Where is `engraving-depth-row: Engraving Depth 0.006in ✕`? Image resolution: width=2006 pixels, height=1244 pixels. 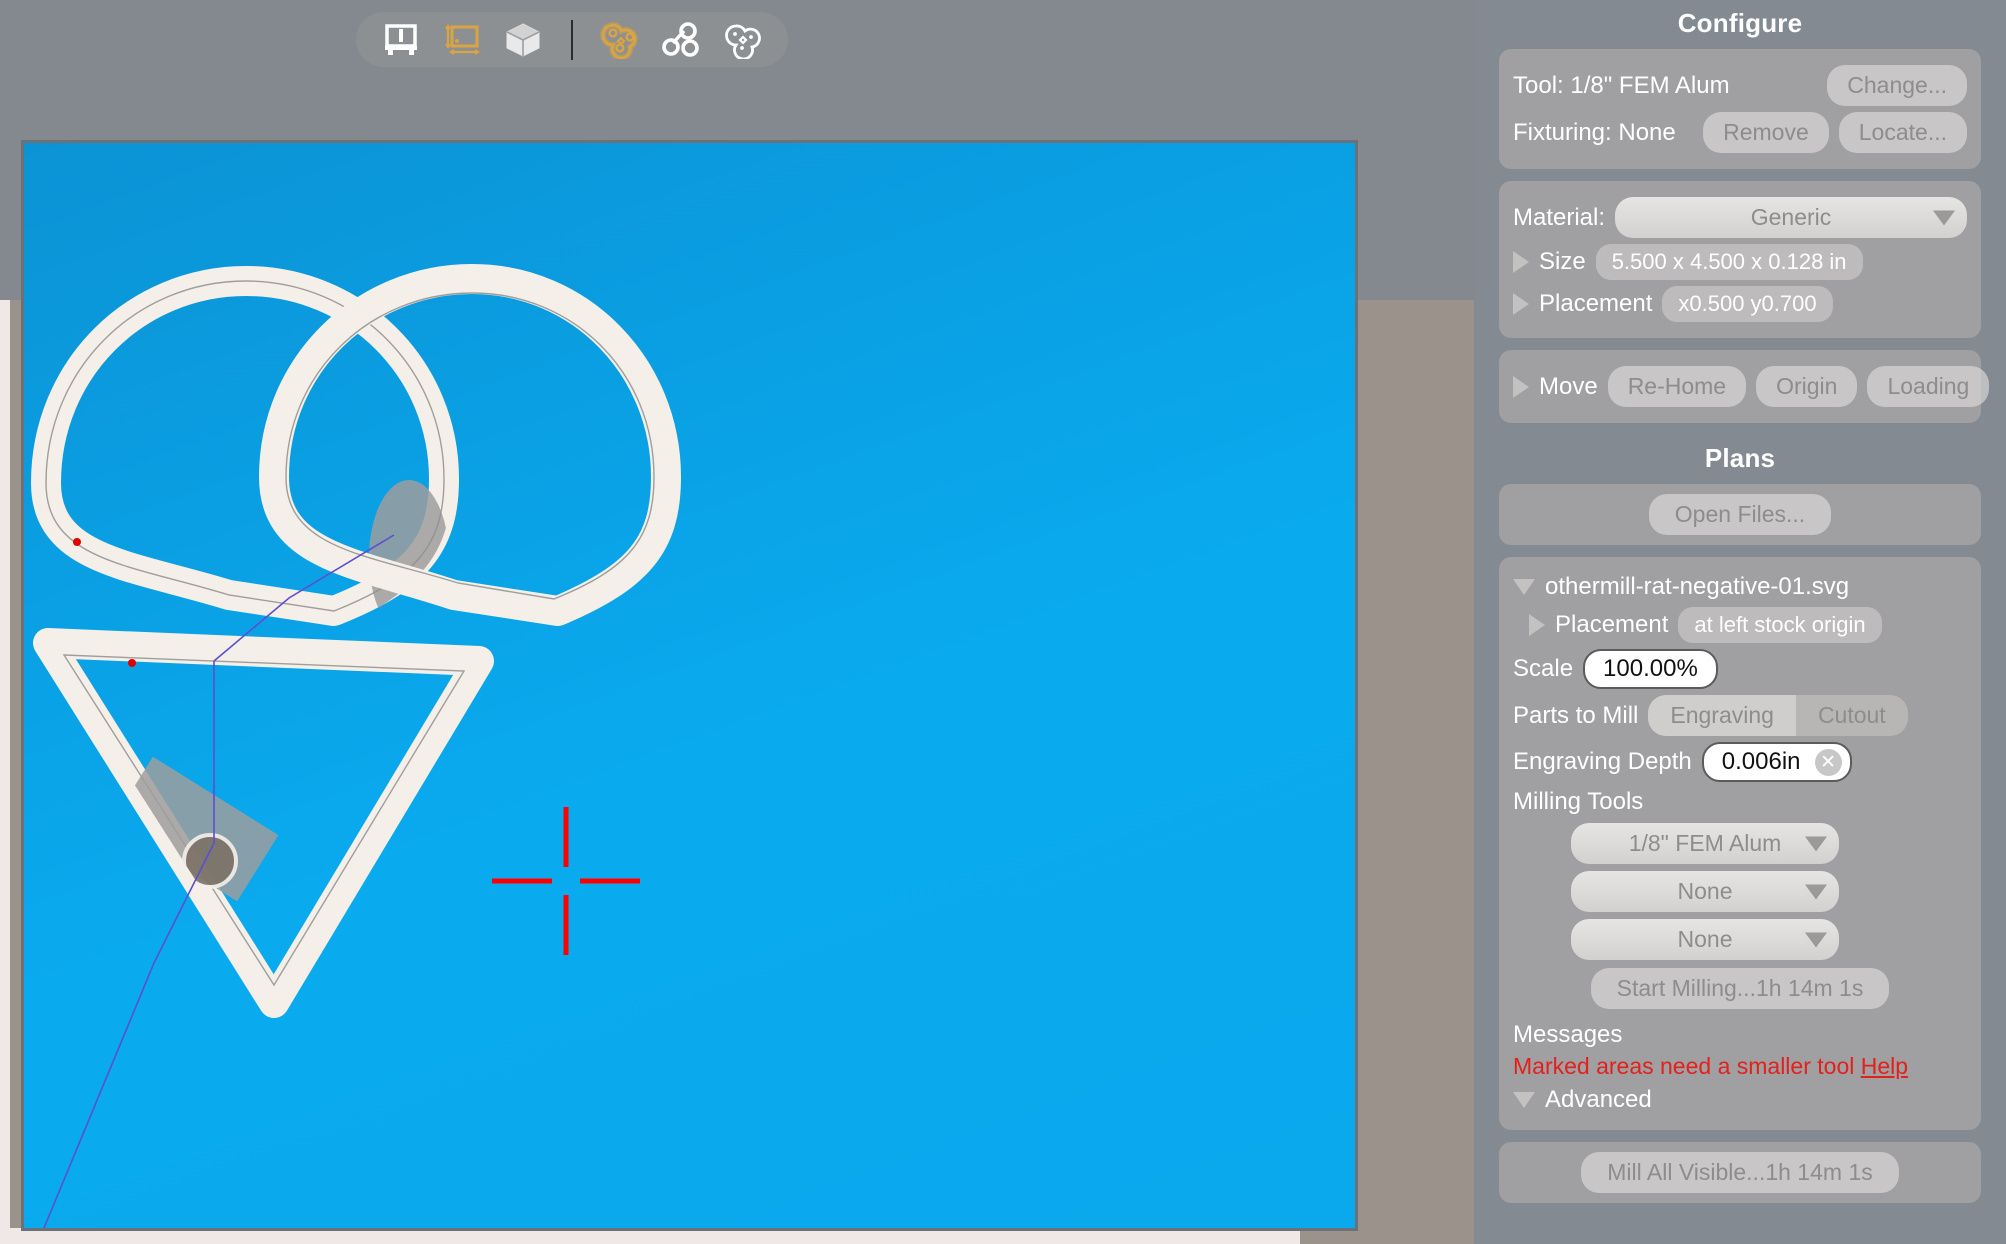
engraving-depth-row: Engraving Depth 0.006in ✕ is located at coordinates (1740, 762).